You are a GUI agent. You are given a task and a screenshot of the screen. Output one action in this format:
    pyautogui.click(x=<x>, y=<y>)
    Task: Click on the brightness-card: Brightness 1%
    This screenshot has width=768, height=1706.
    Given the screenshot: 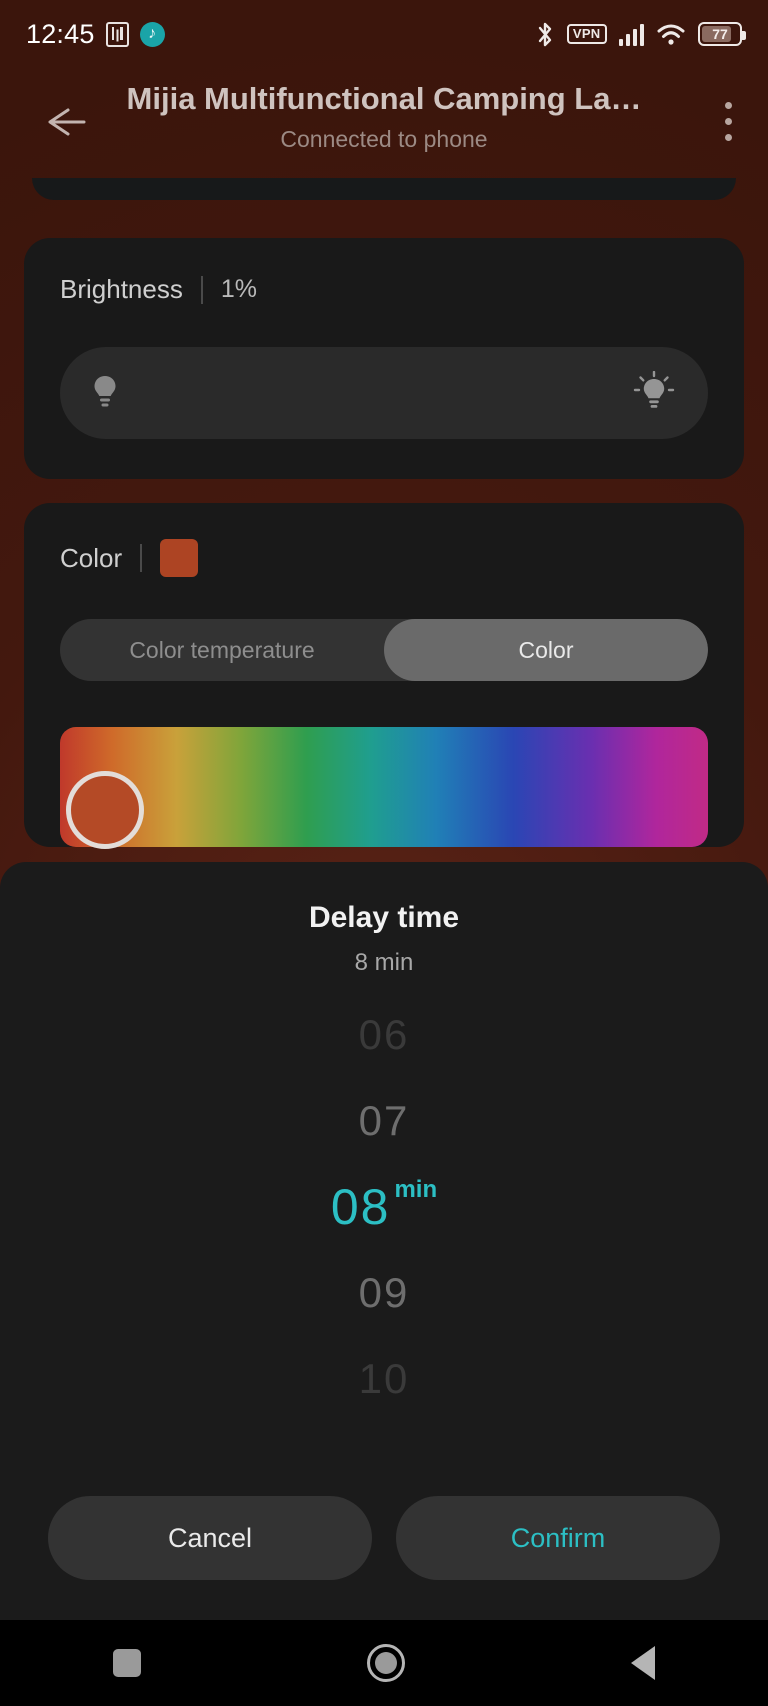 What is the action you would take?
    pyautogui.click(x=384, y=358)
    